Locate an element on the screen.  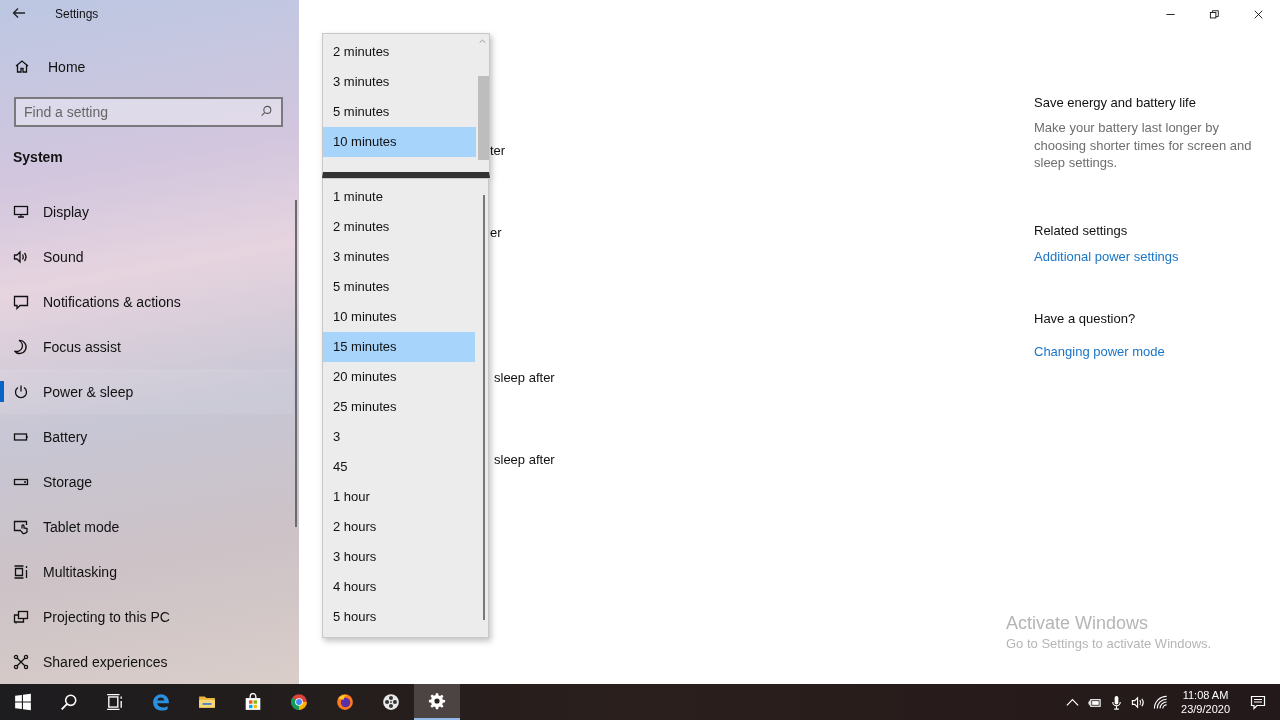
setting-label: er is located at coordinates (496, 233).